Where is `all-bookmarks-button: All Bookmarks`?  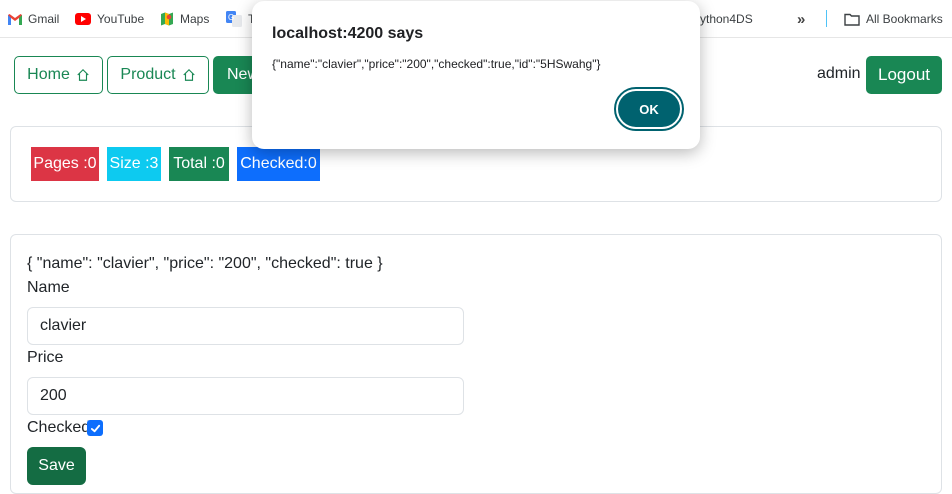 all-bookmarks-button: All Bookmarks is located at coordinates (893, 19).